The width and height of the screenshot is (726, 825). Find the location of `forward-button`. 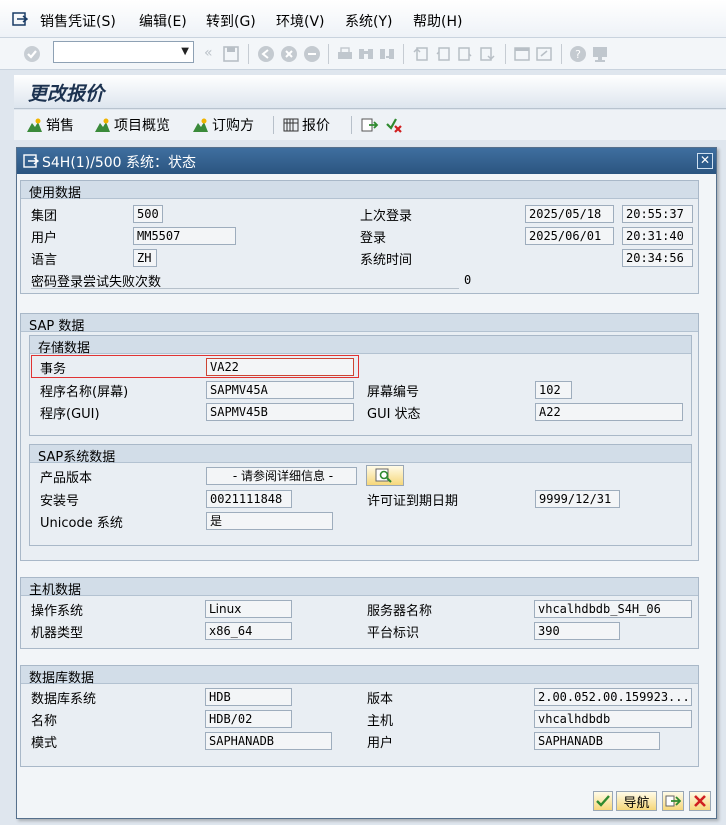

forward-button is located at coordinates (673, 801).